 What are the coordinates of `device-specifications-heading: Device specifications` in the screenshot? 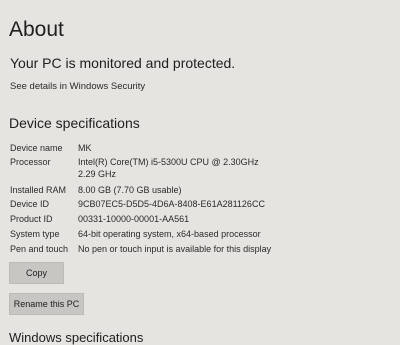 It's located at (74, 123).